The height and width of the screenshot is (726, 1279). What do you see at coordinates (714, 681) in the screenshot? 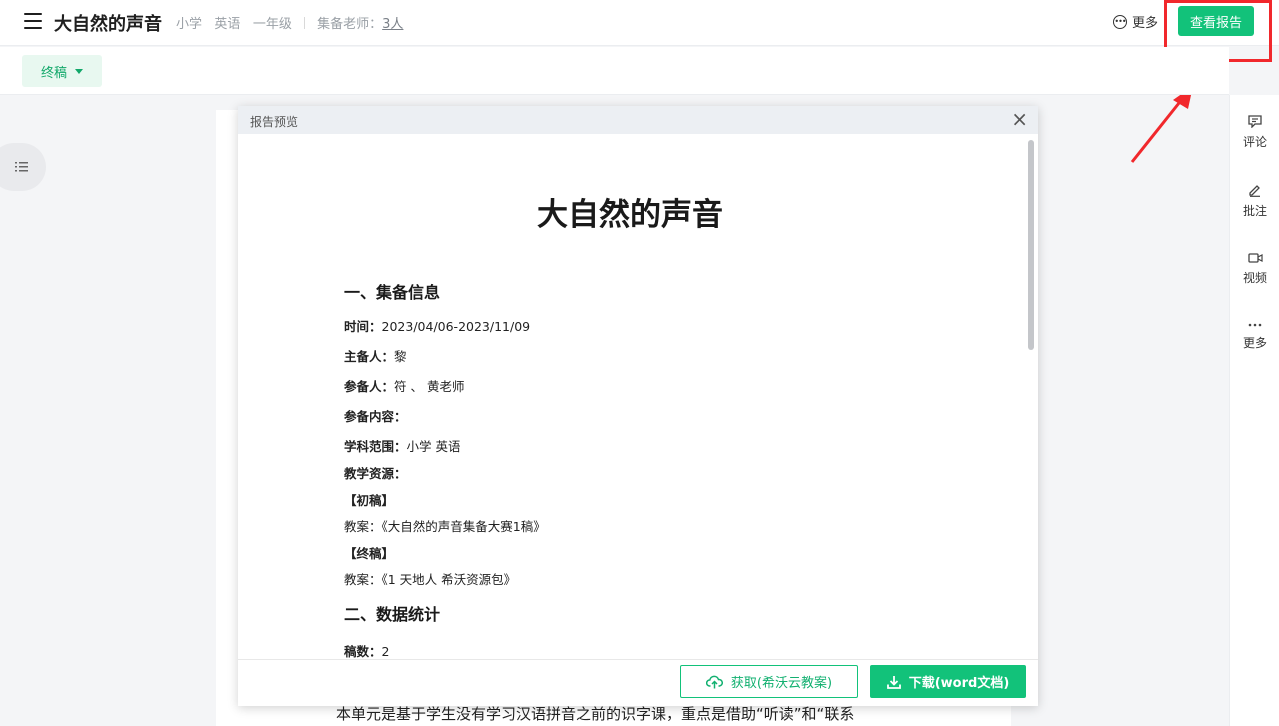
I see `cloud-upload-icon` at bounding box center [714, 681].